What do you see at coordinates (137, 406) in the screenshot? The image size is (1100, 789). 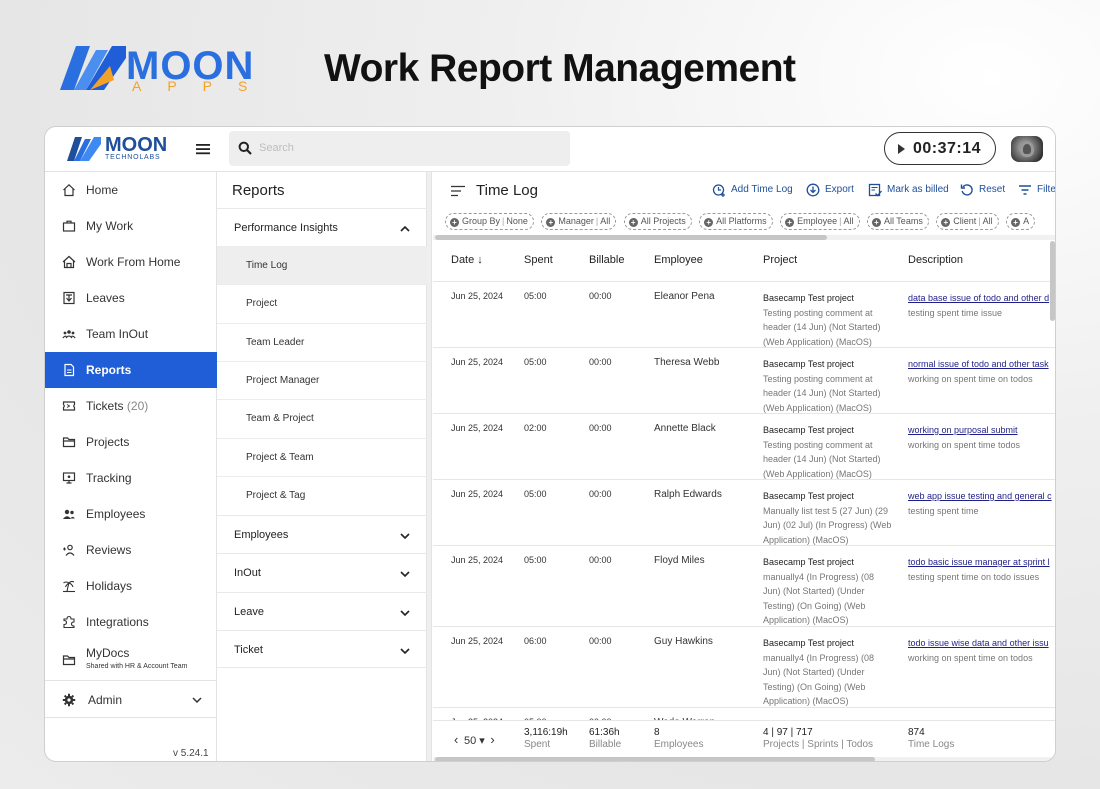 I see `tickets-count: (20)` at bounding box center [137, 406].